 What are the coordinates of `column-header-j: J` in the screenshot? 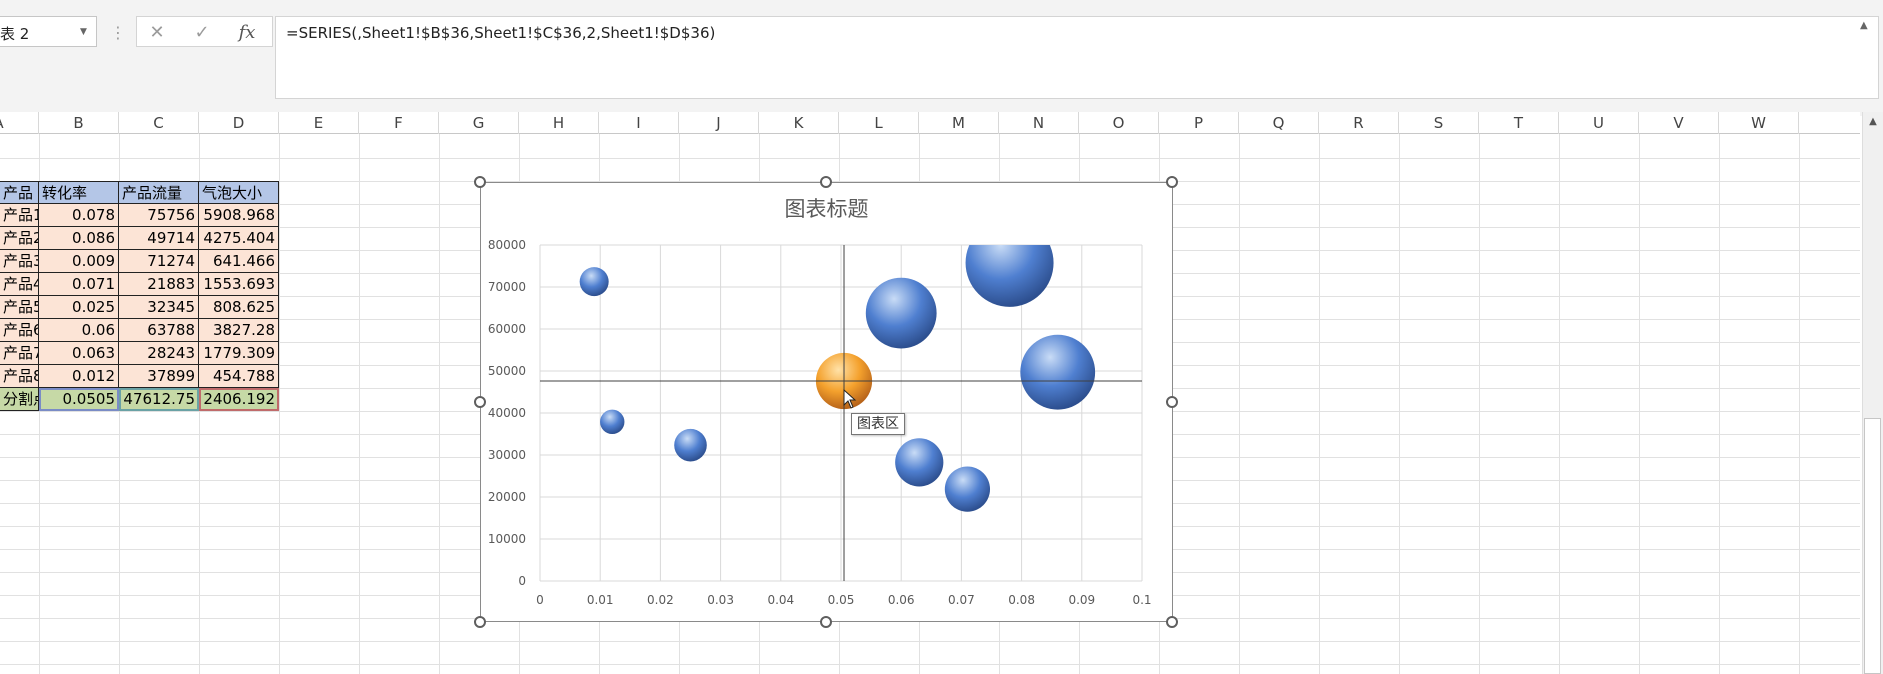 It's located at (719, 123).